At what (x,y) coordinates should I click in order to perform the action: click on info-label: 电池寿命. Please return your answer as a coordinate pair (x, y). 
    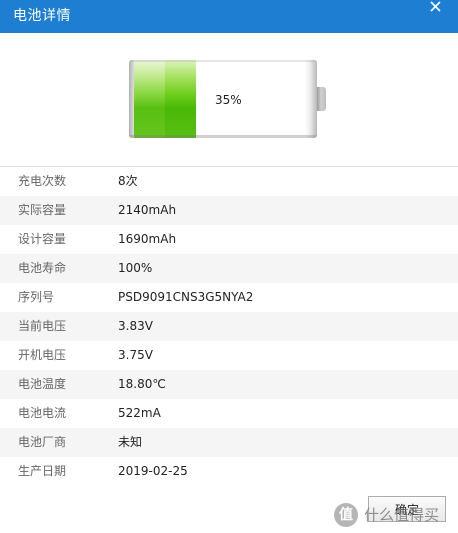
    Looking at the image, I should click on (42, 268).